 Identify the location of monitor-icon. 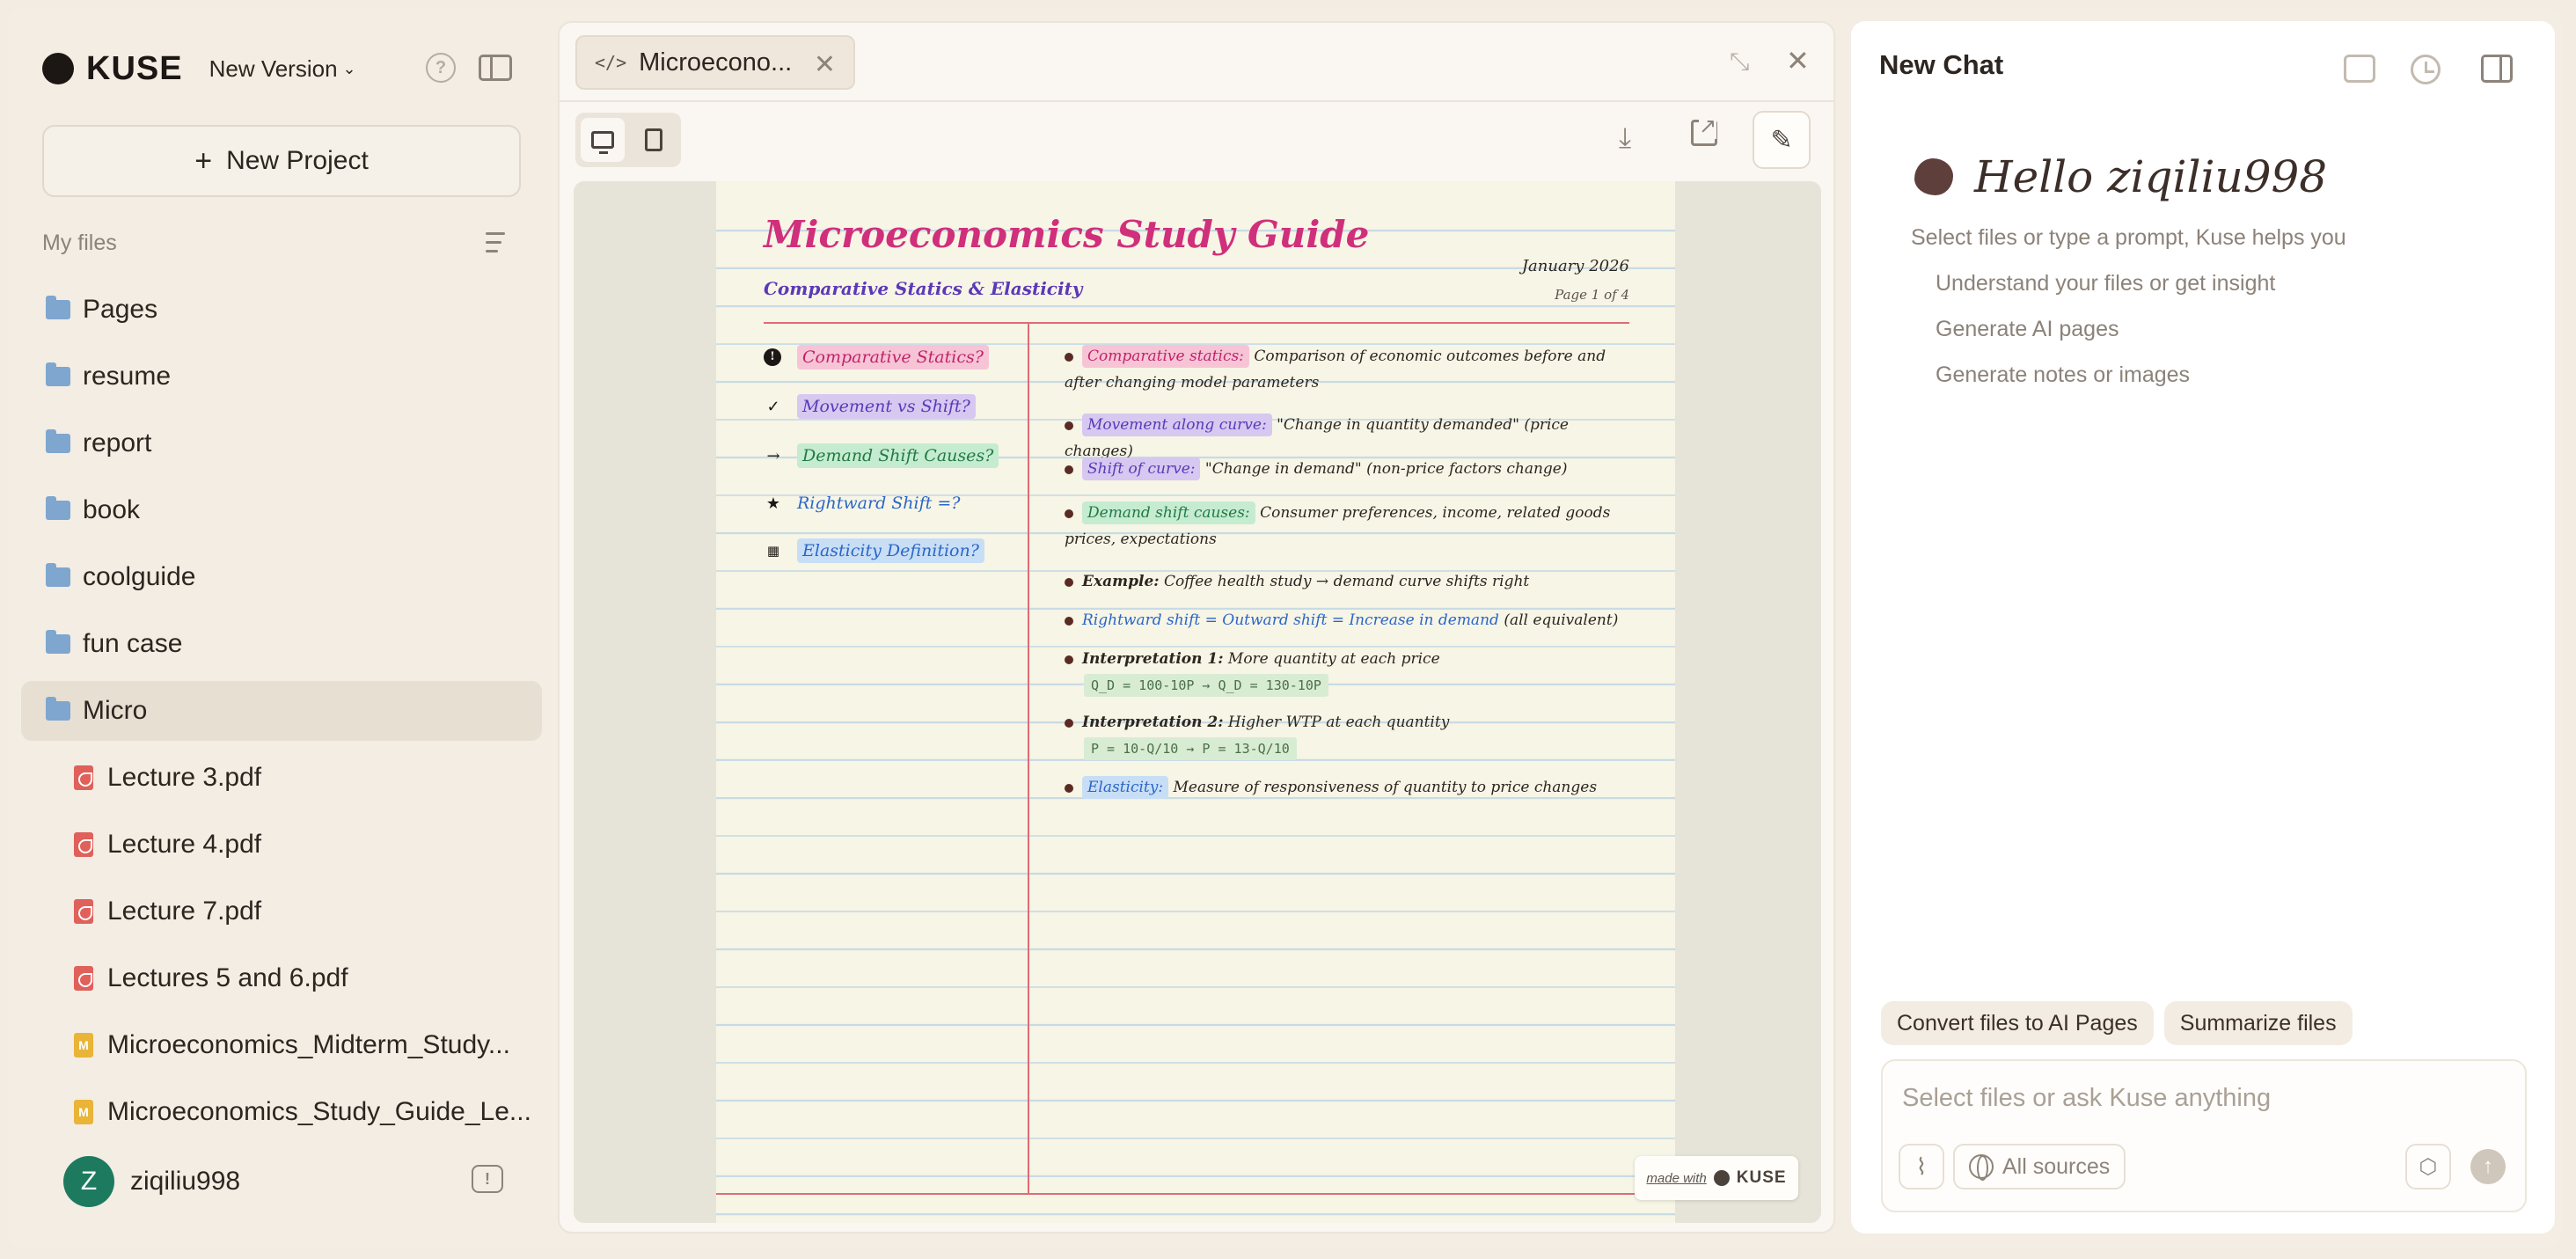
(602, 142).